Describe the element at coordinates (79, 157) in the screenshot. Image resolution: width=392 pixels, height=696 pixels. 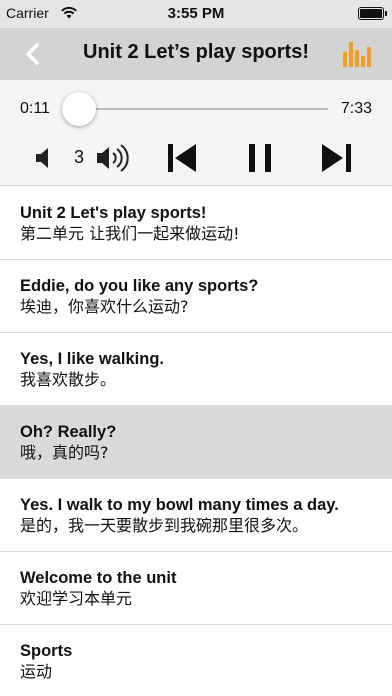
I see `volume-level: 3` at that location.